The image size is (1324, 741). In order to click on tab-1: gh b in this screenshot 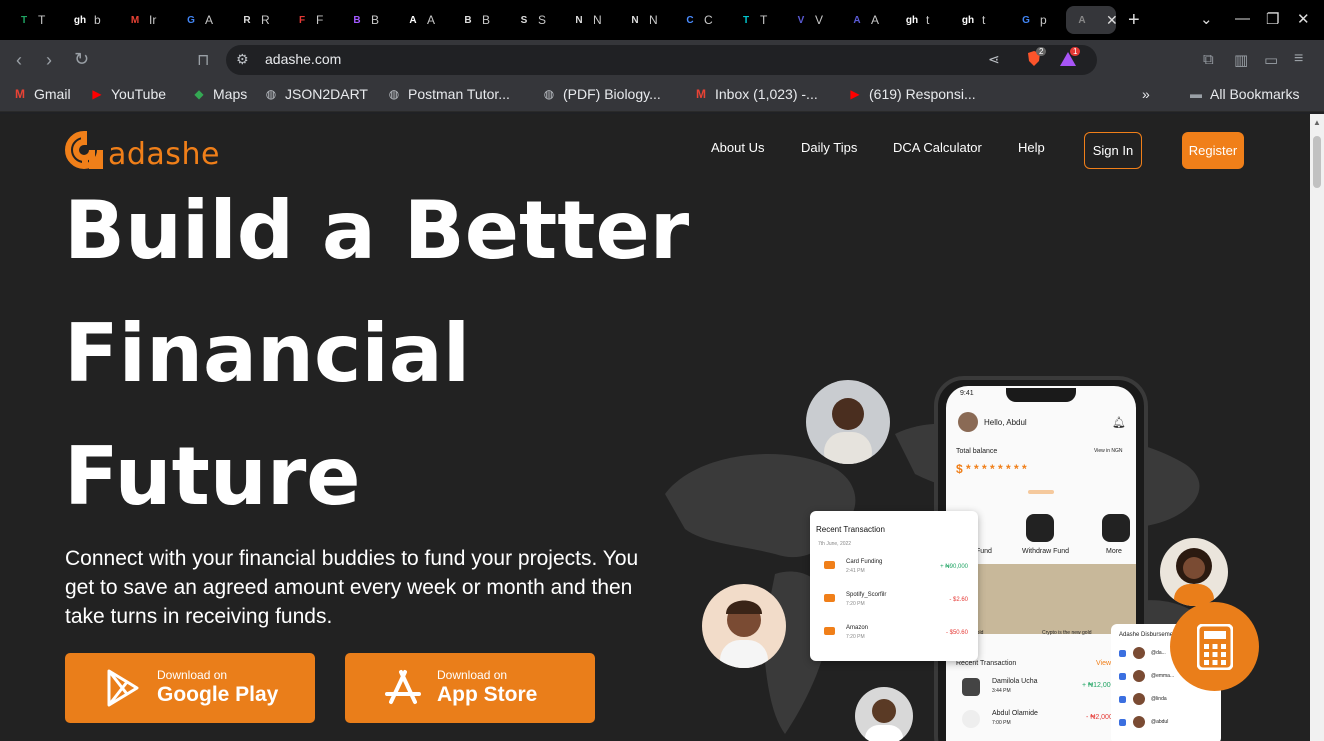, I will do `click(90, 20)`.